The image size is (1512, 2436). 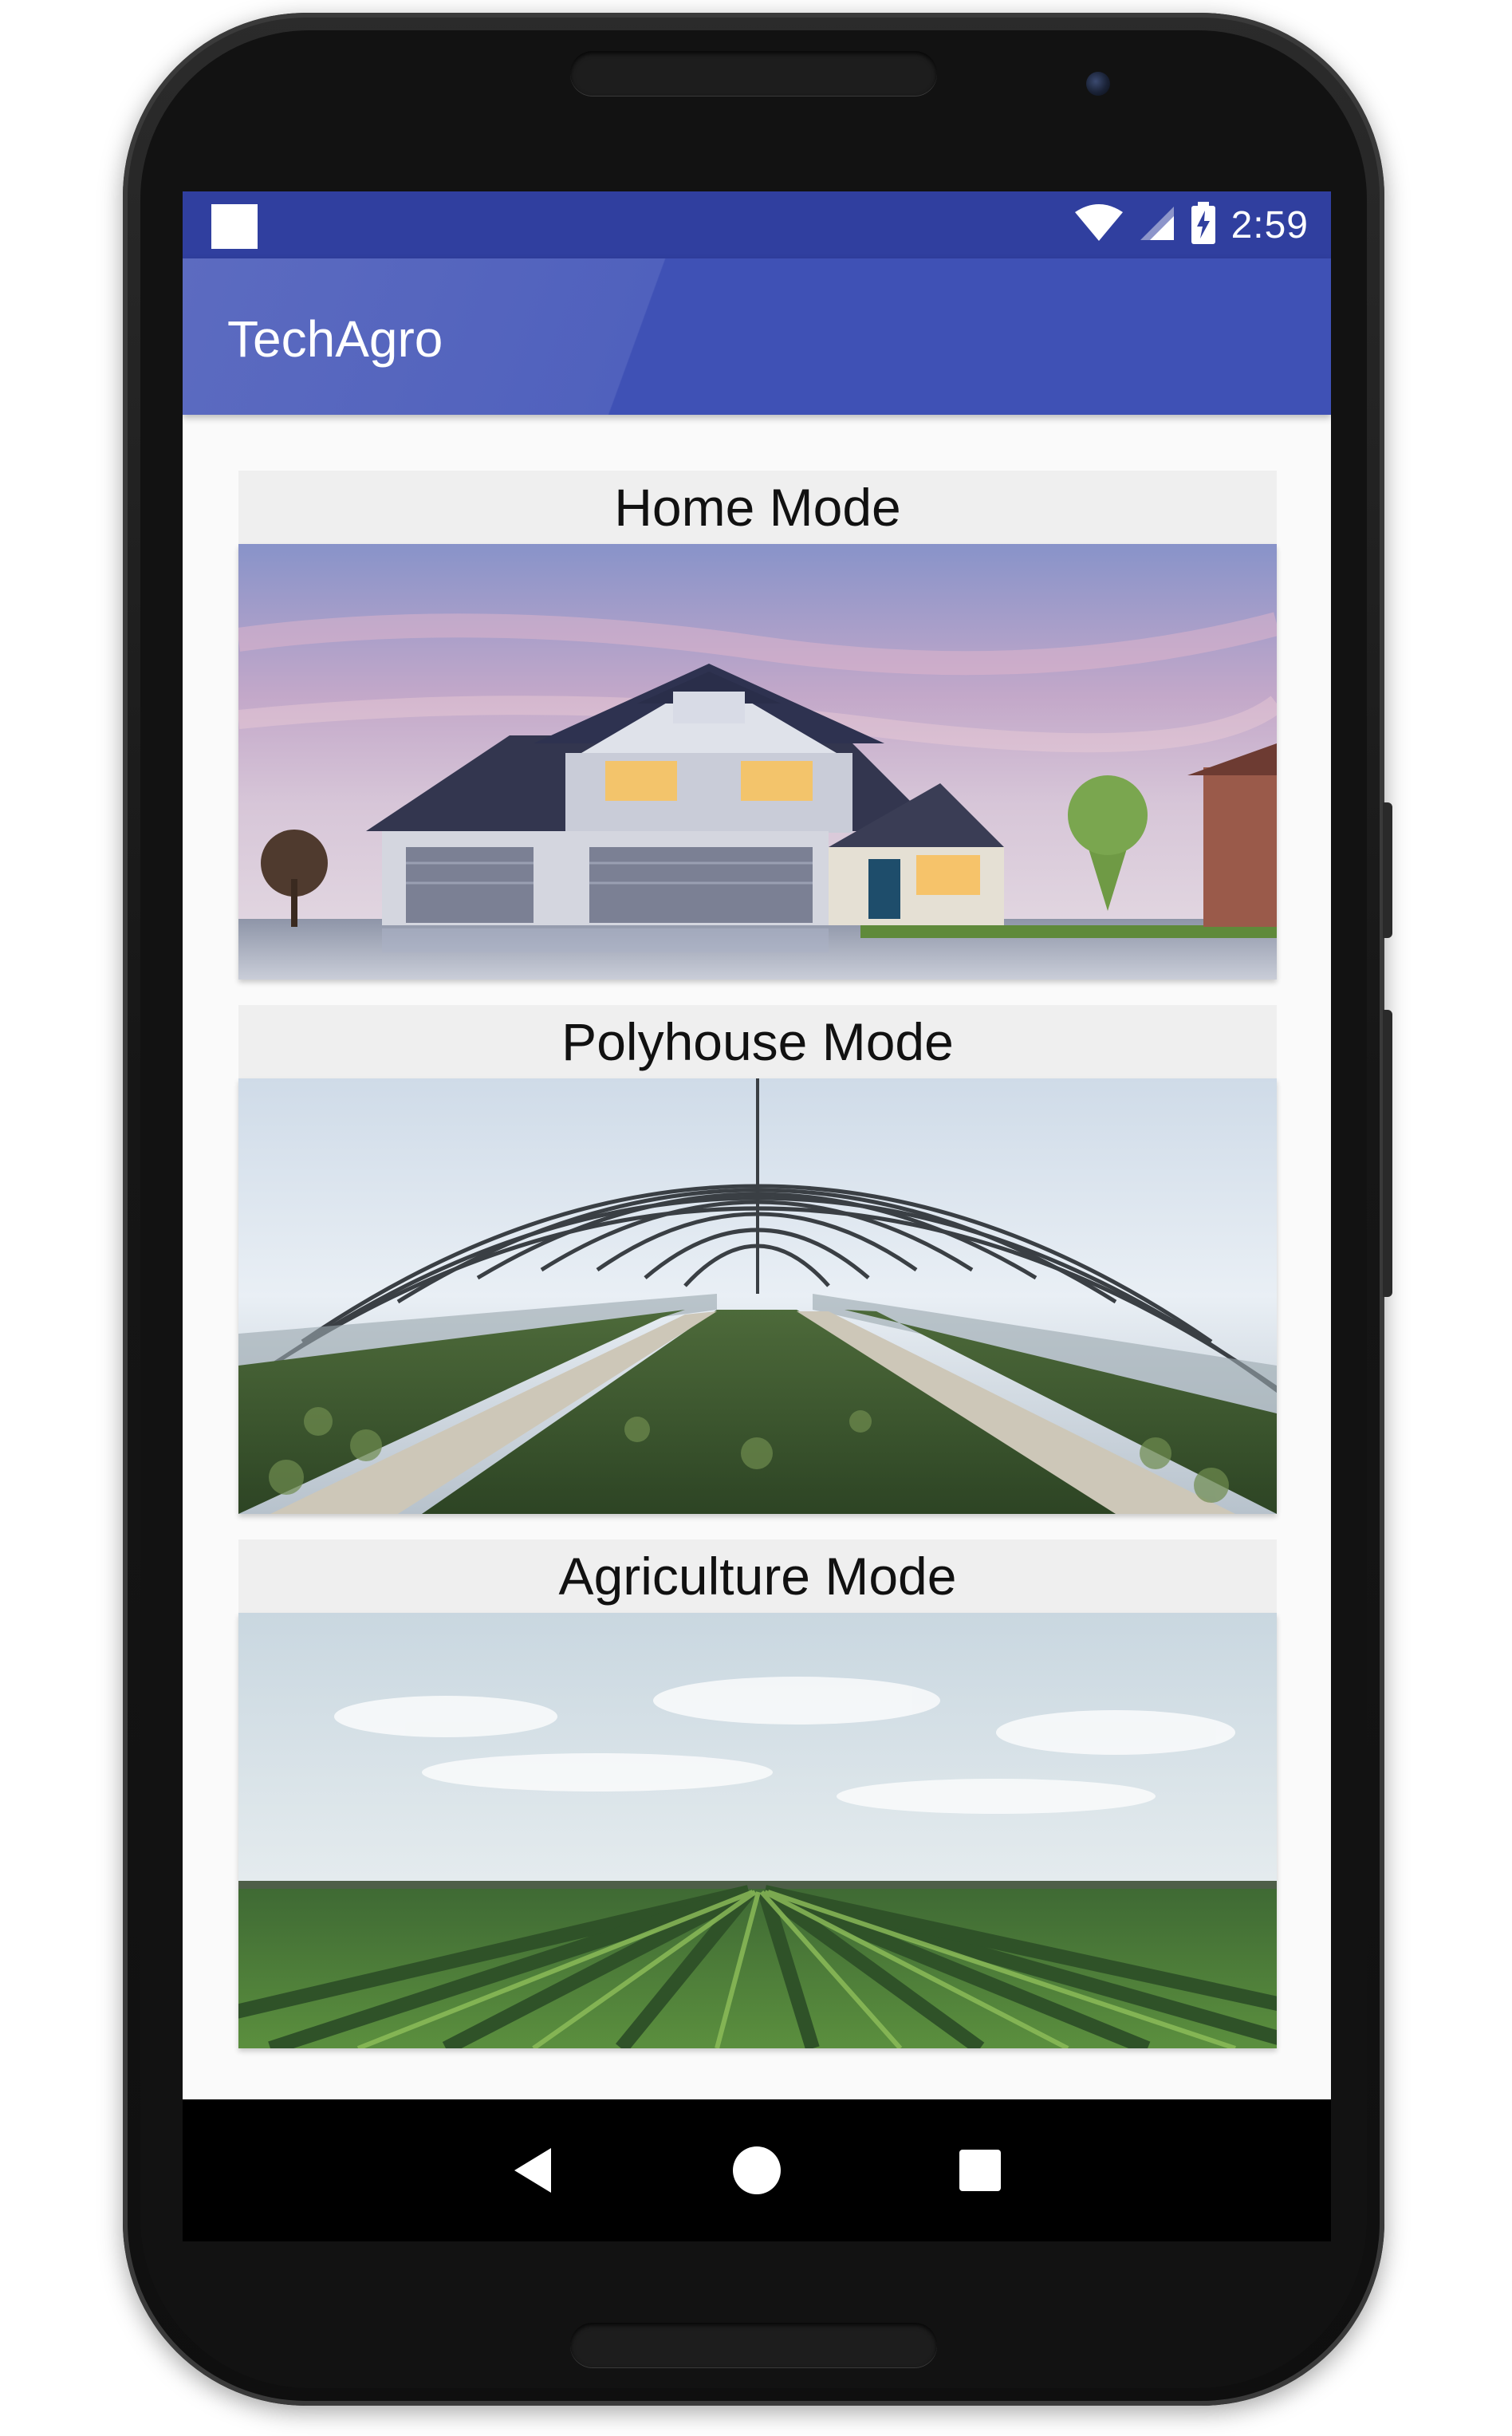 I want to click on mode-title-bar: Polyhouse Mode, so click(x=757, y=1041).